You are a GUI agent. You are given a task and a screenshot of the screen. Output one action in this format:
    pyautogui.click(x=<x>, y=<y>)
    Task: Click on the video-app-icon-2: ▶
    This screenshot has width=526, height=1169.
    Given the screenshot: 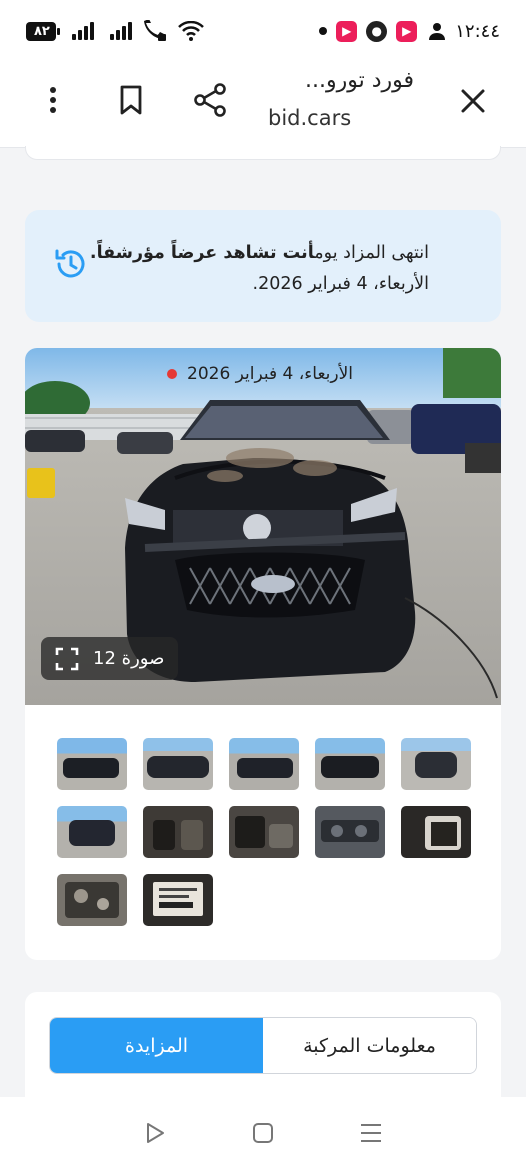 What is the action you would take?
    pyautogui.click(x=407, y=31)
    